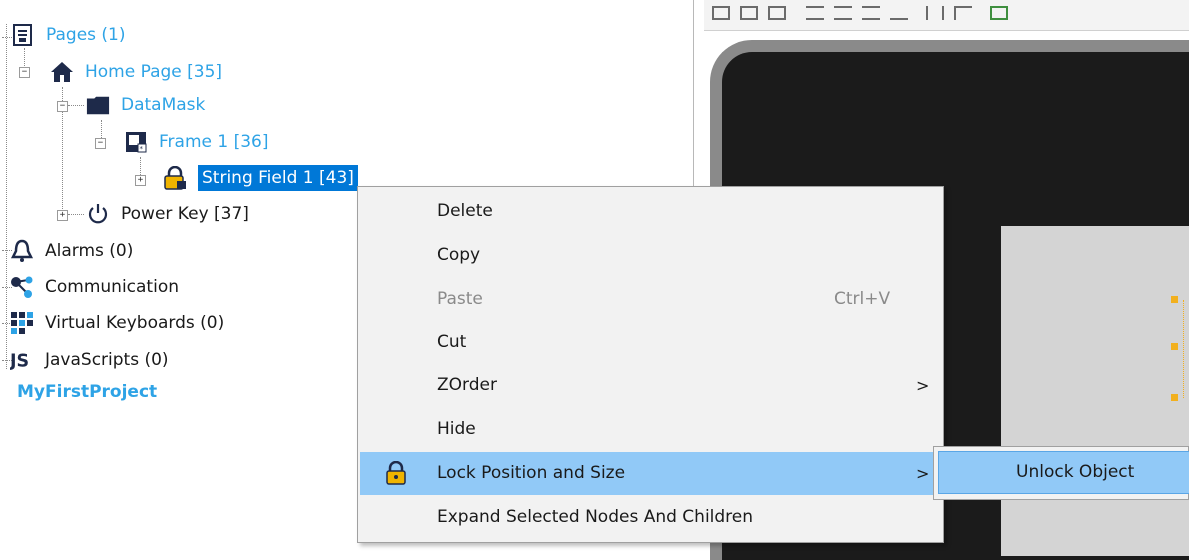 The height and width of the screenshot is (560, 1189). I want to click on svg-text: JS, so click(19, 361).